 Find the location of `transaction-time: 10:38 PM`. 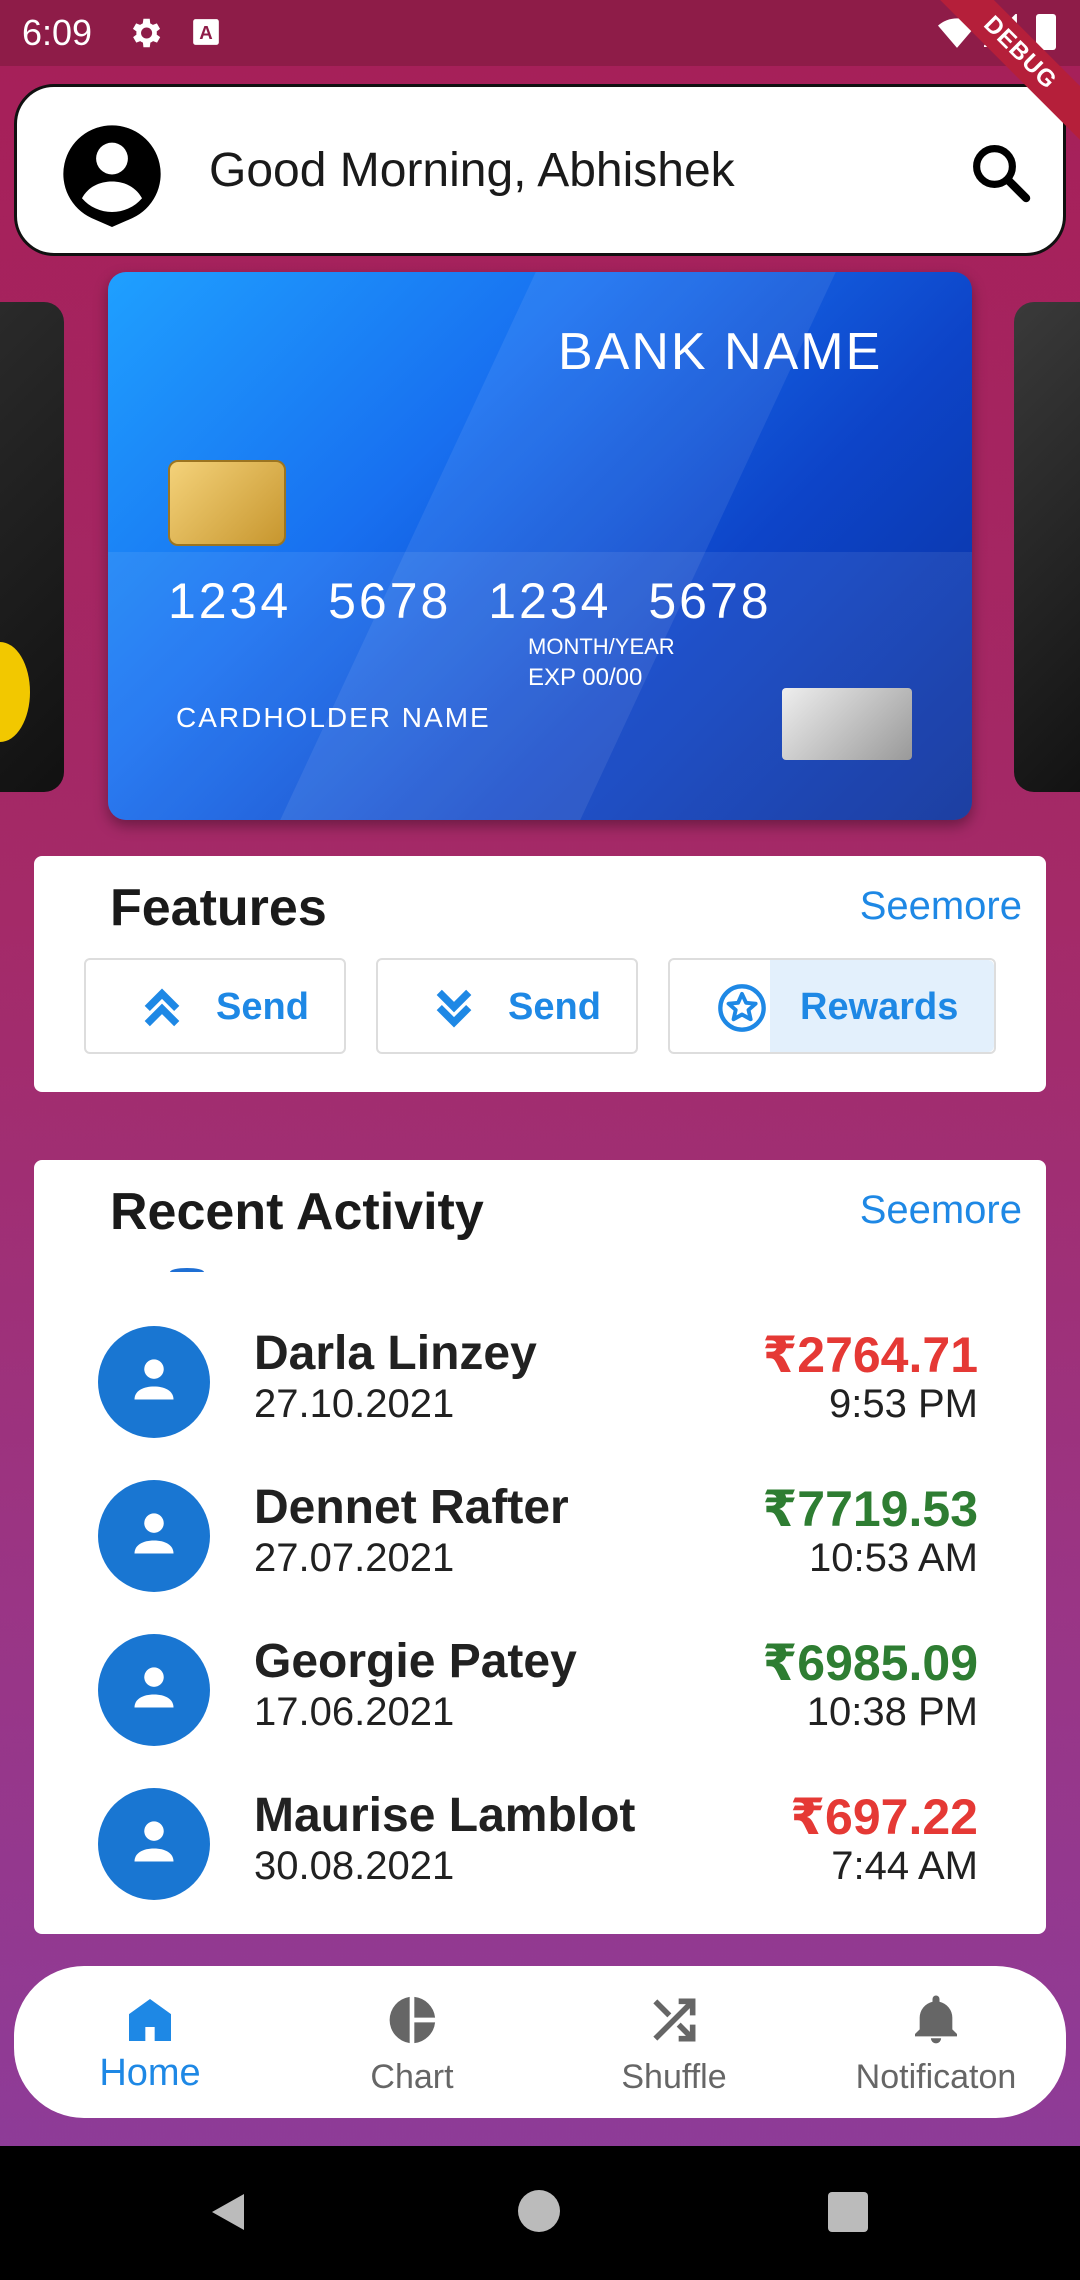

transaction-time: 10:38 PM is located at coordinates (892, 1712).